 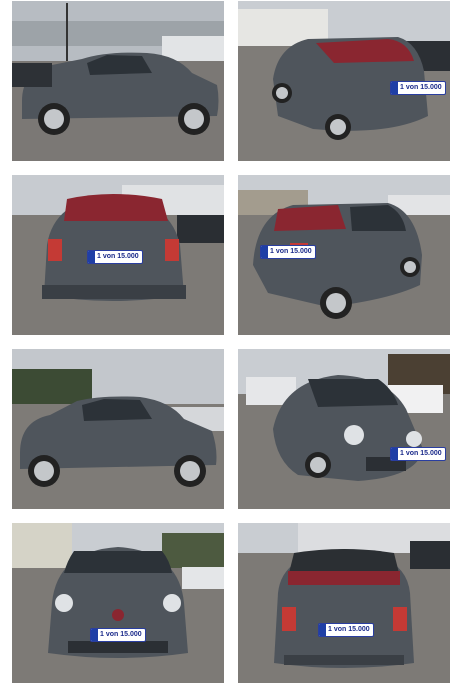 I want to click on car-photo-front, so click(x=118, y=603).